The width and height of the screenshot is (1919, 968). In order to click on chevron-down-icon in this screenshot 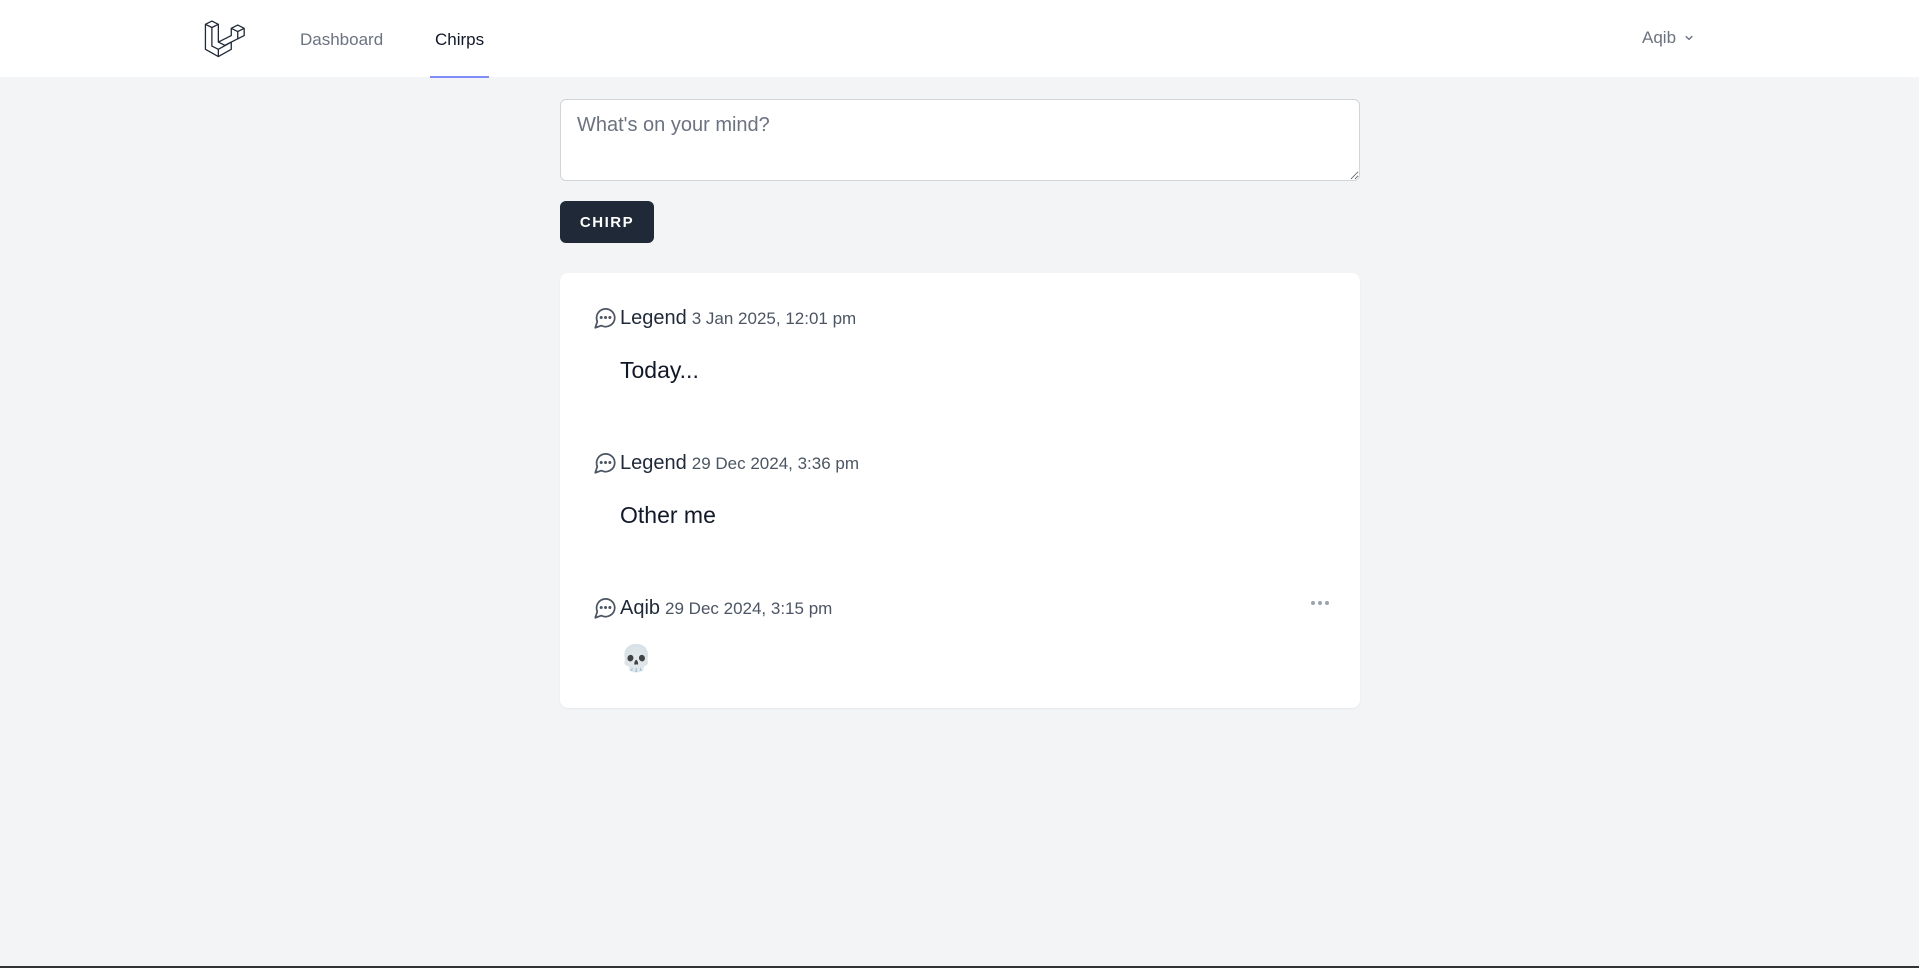, I will do `click(1689, 38)`.